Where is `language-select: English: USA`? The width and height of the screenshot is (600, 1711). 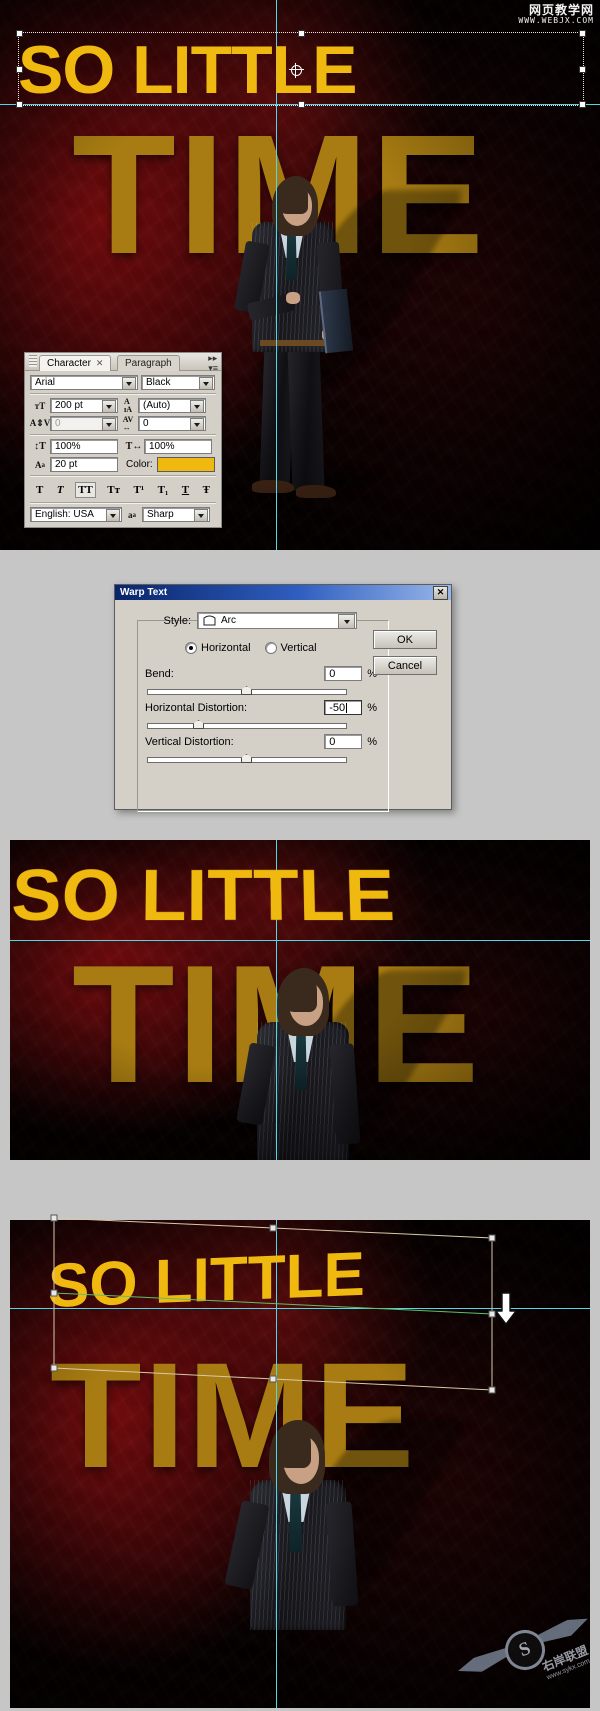 language-select: English: USA is located at coordinates (76, 514).